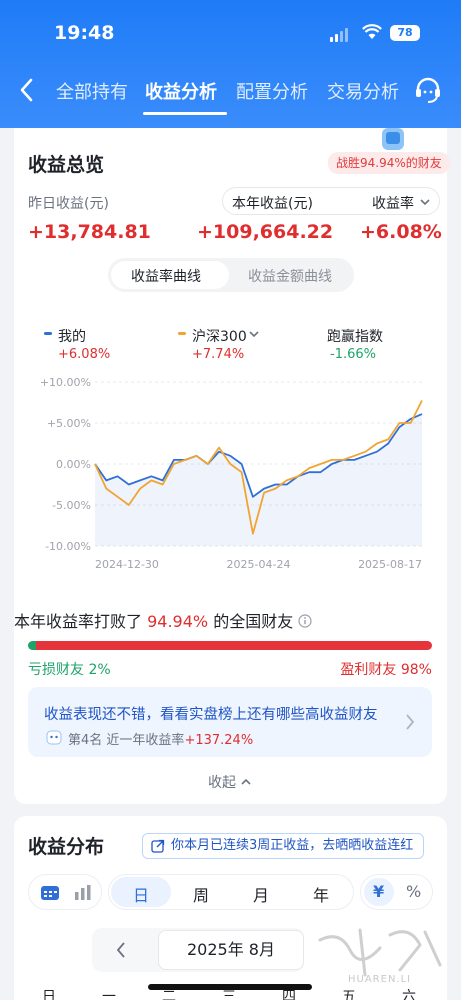  Describe the element at coordinates (69, 670) in the screenshot. I see `loss-label: 亏损财友 2%` at that location.